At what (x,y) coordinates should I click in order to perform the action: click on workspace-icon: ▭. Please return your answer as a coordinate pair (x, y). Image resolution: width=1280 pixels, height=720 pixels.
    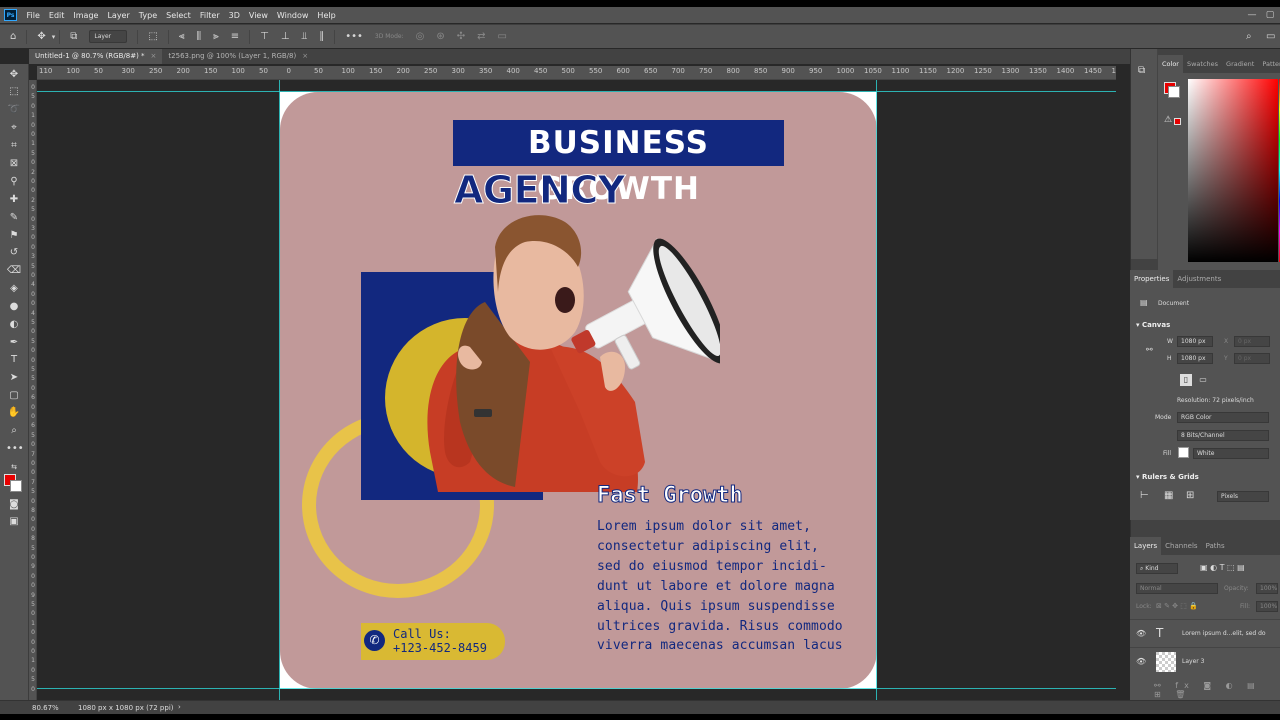
    Looking at the image, I should click on (1270, 37).